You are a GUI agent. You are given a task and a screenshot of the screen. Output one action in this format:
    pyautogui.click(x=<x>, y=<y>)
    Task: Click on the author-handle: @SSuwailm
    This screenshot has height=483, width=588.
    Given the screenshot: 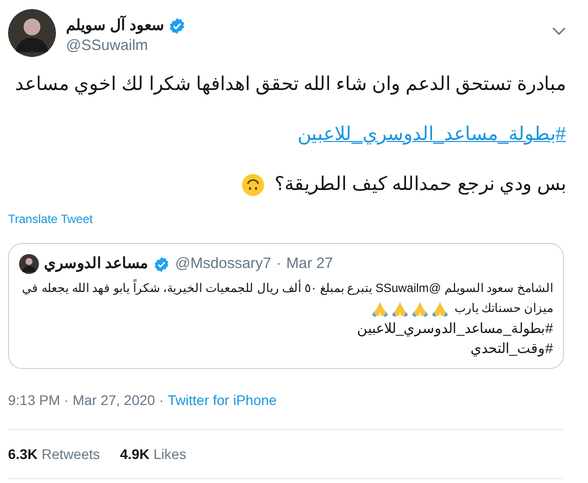 What is the action you would take?
    pyautogui.click(x=126, y=46)
    